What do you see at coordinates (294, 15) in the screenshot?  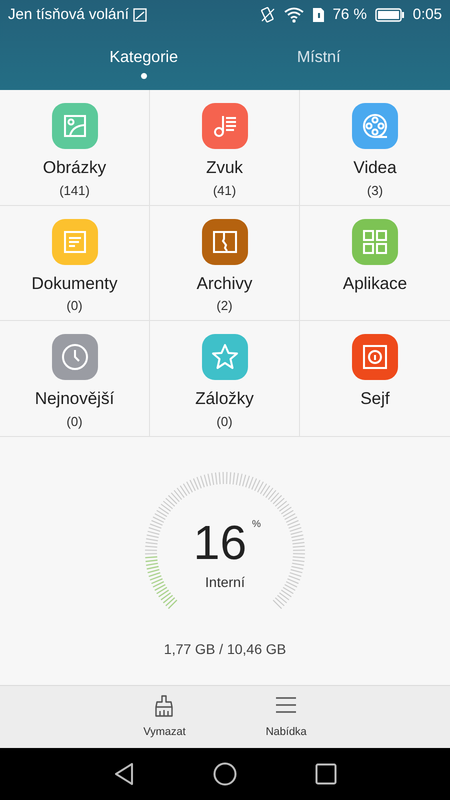 I see `wifi-icon` at bounding box center [294, 15].